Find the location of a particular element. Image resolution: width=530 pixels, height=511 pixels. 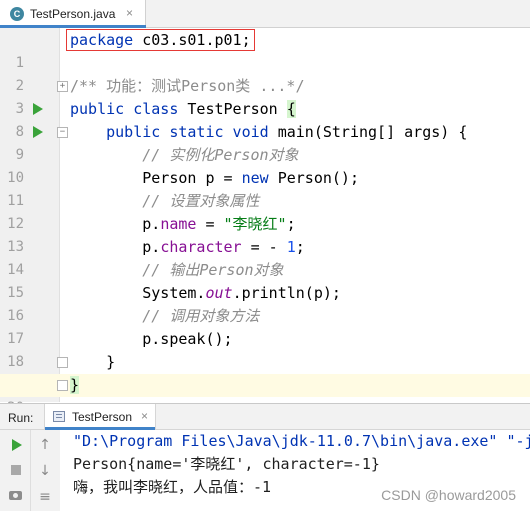

run-panel-header: Run: TestPerson × is located at coordinates (265, 416).